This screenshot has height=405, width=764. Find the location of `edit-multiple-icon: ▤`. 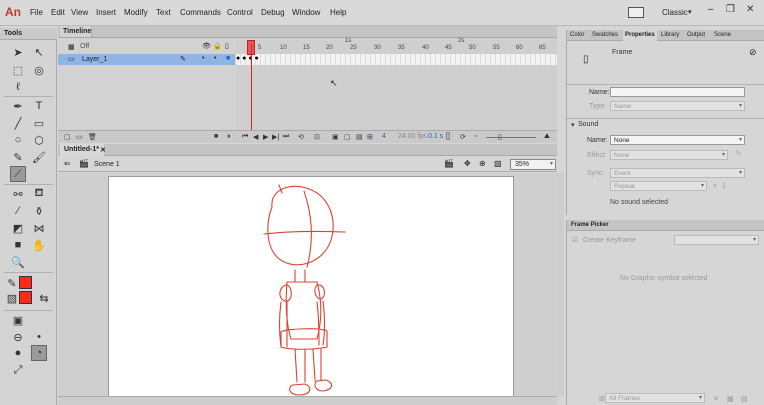

edit-multiple-icon: ▤ is located at coordinates (359, 137).